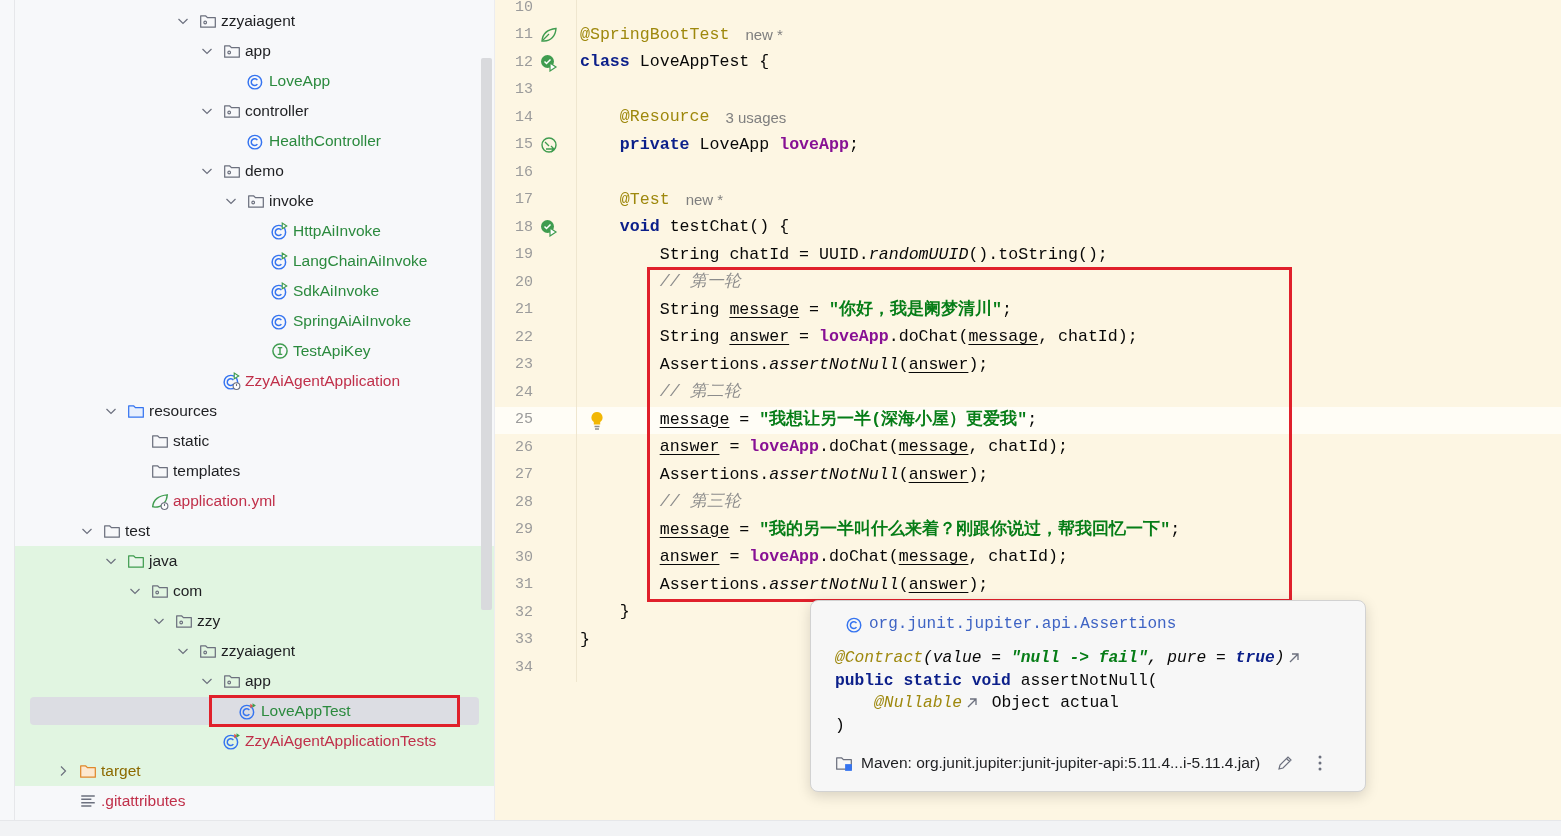 The width and height of the screenshot is (1561, 836). Describe the element at coordinates (254, 531) in the screenshot. I see `tree-item: test` at that location.